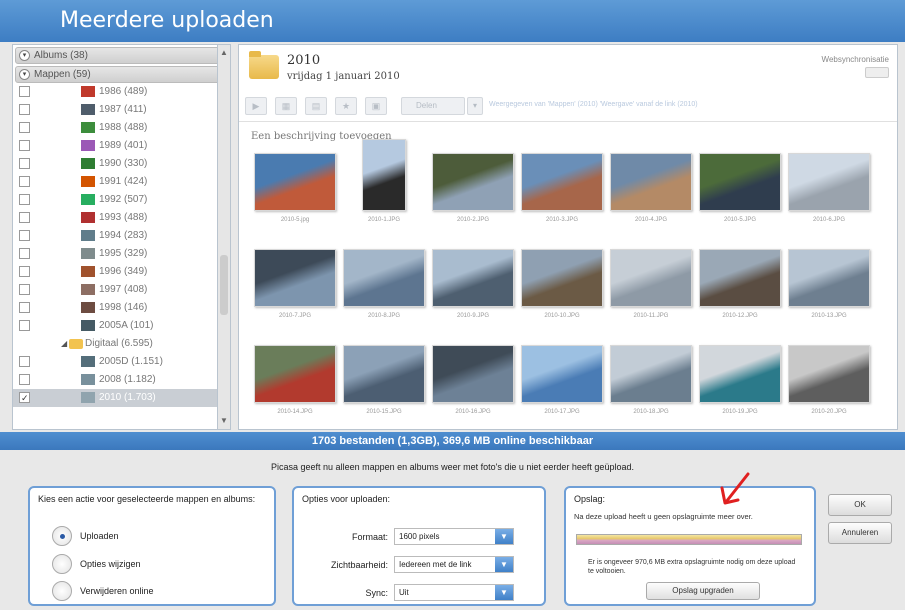 The height and width of the screenshot is (610, 905). I want to click on sidebar-item: 2005A (101), so click(121, 326).